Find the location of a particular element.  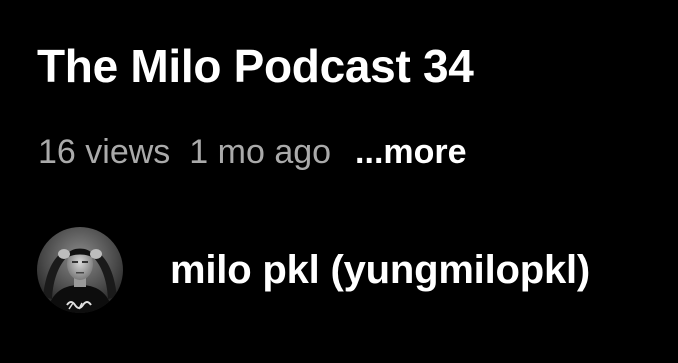

video-metadata: 16 views 1 mo ago ...more is located at coordinates (252, 152).